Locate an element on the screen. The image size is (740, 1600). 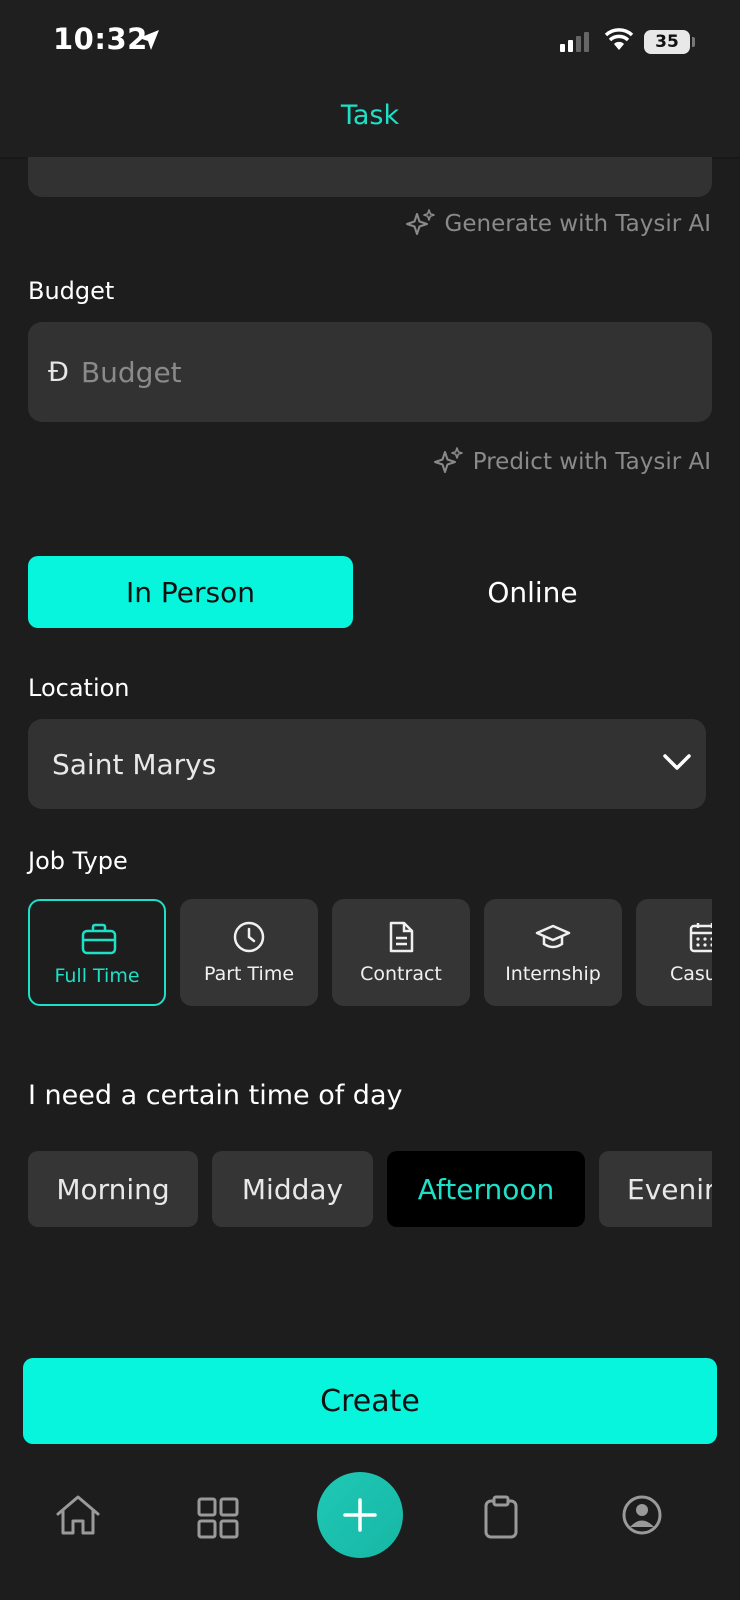
job-type-part-time: Part Time is located at coordinates (249, 952).